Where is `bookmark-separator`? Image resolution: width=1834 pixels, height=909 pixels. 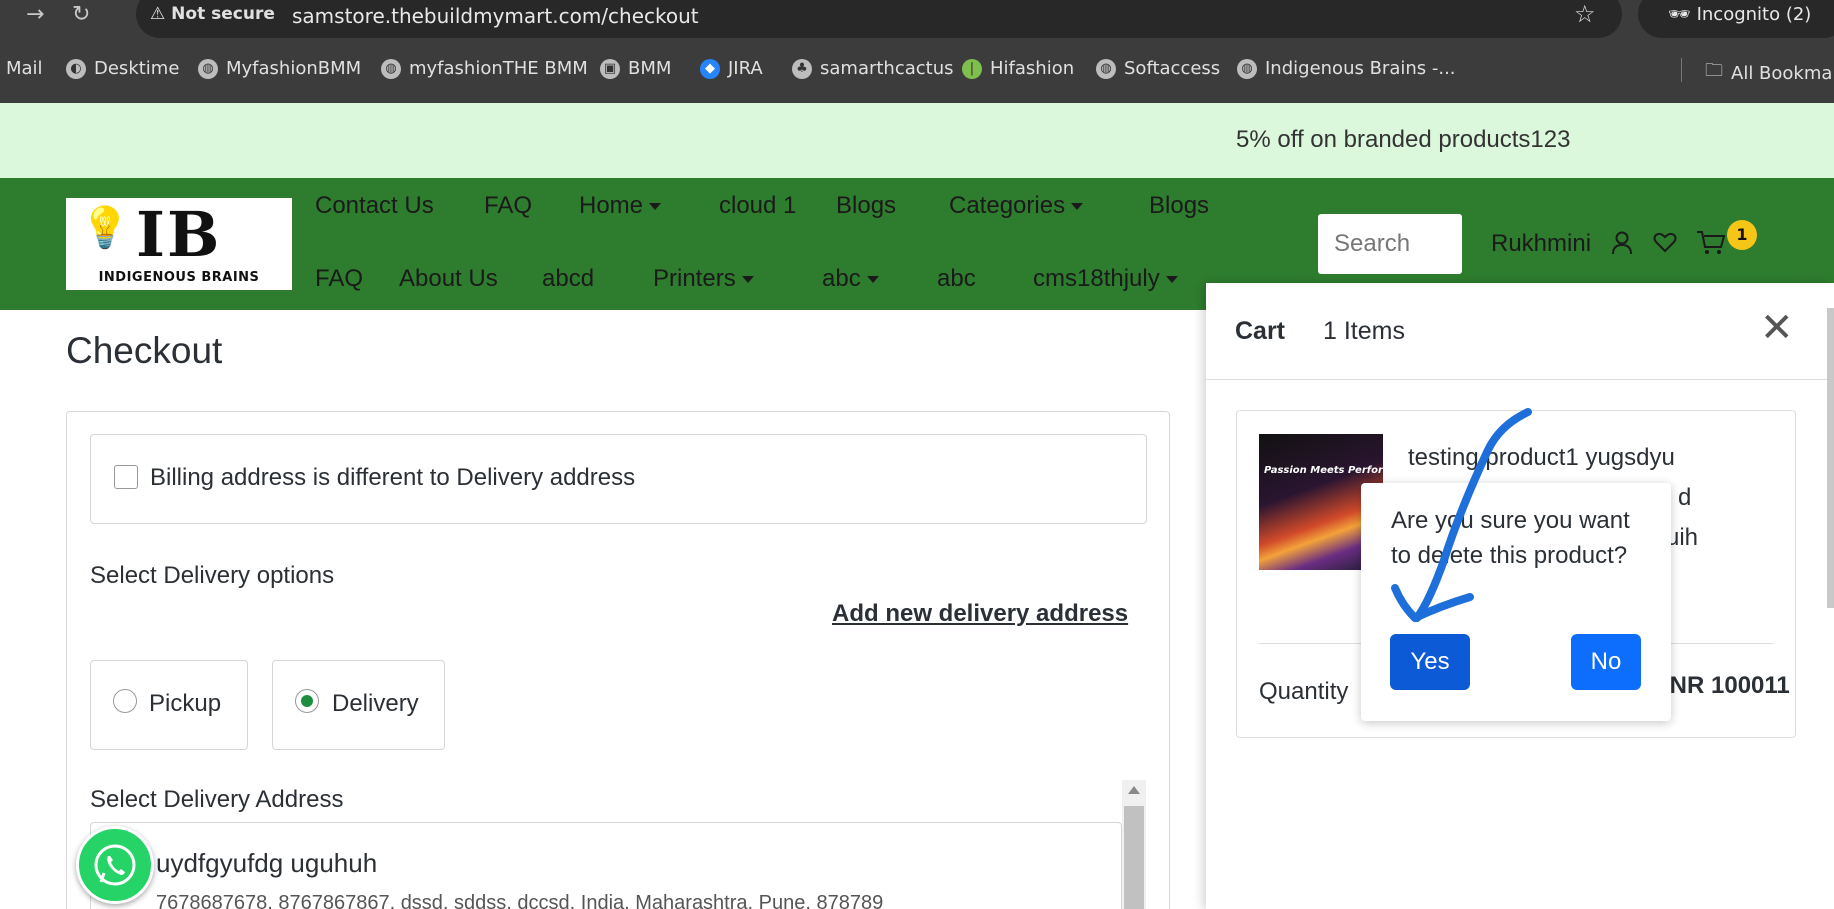 bookmark-separator is located at coordinates (1681, 70).